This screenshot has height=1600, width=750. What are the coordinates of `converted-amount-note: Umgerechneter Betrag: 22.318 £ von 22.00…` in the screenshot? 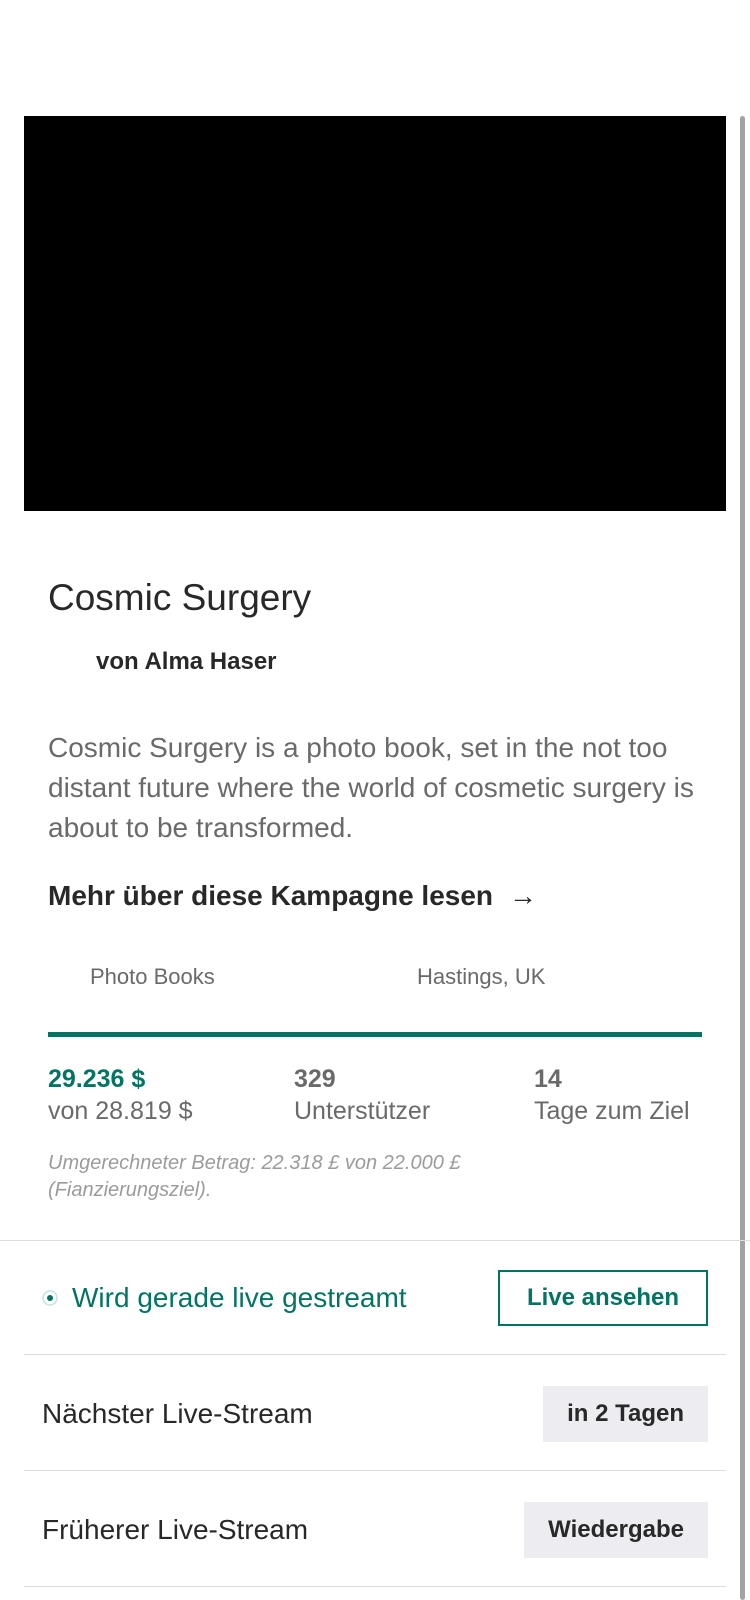 It's located at (254, 1176).